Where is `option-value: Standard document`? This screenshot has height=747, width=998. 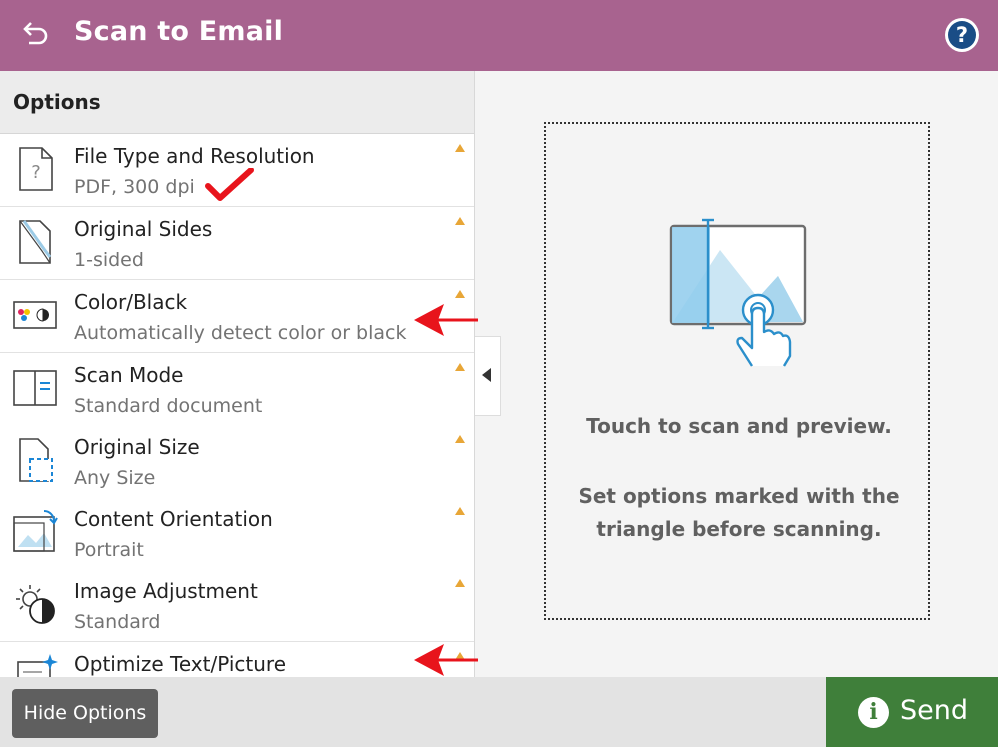 option-value: Standard document is located at coordinates (168, 406).